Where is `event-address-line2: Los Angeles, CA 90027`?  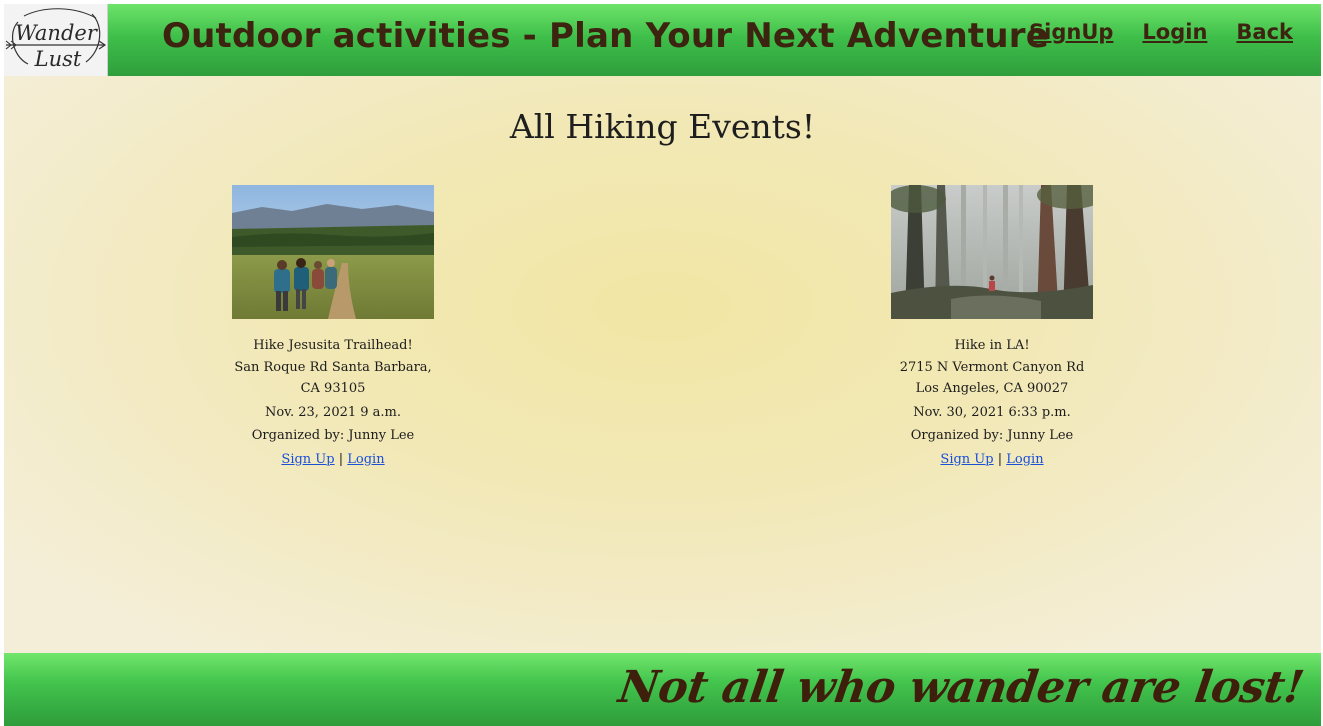
event-address-line2: Los Angeles, CA 90027 is located at coordinates (992, 388).